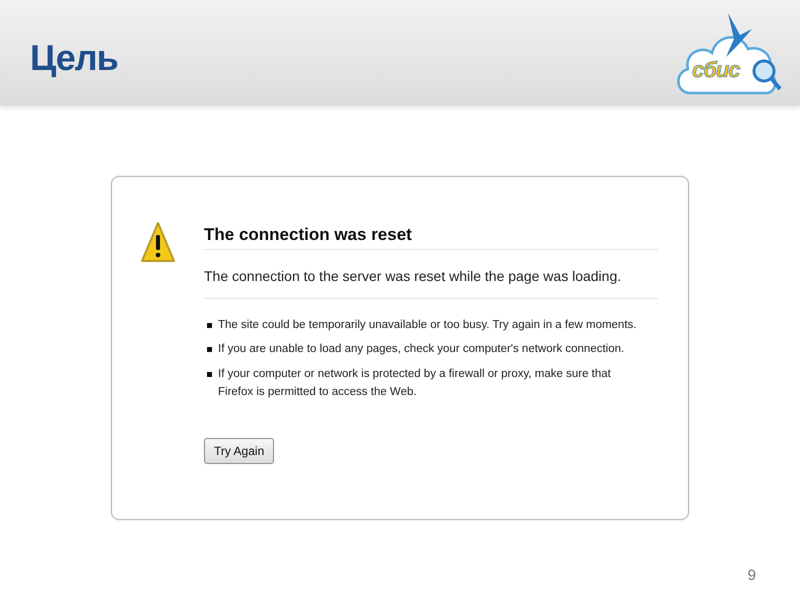 The width and height of the screenshot is (800, 600). What do you see at coordinates (158, 243) in the screenshot?
I see `warning-icon` at bounding box center [158, 243].